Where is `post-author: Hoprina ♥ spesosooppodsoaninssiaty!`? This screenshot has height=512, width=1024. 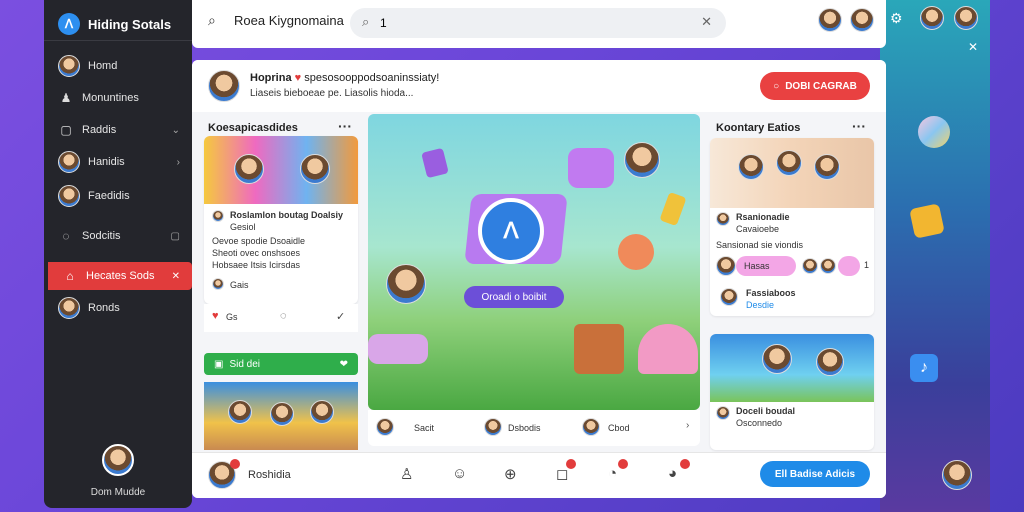
post-author: Hoprina ♥ spesosooppodsoaninssiaty! is located at coordinates (344, 78).